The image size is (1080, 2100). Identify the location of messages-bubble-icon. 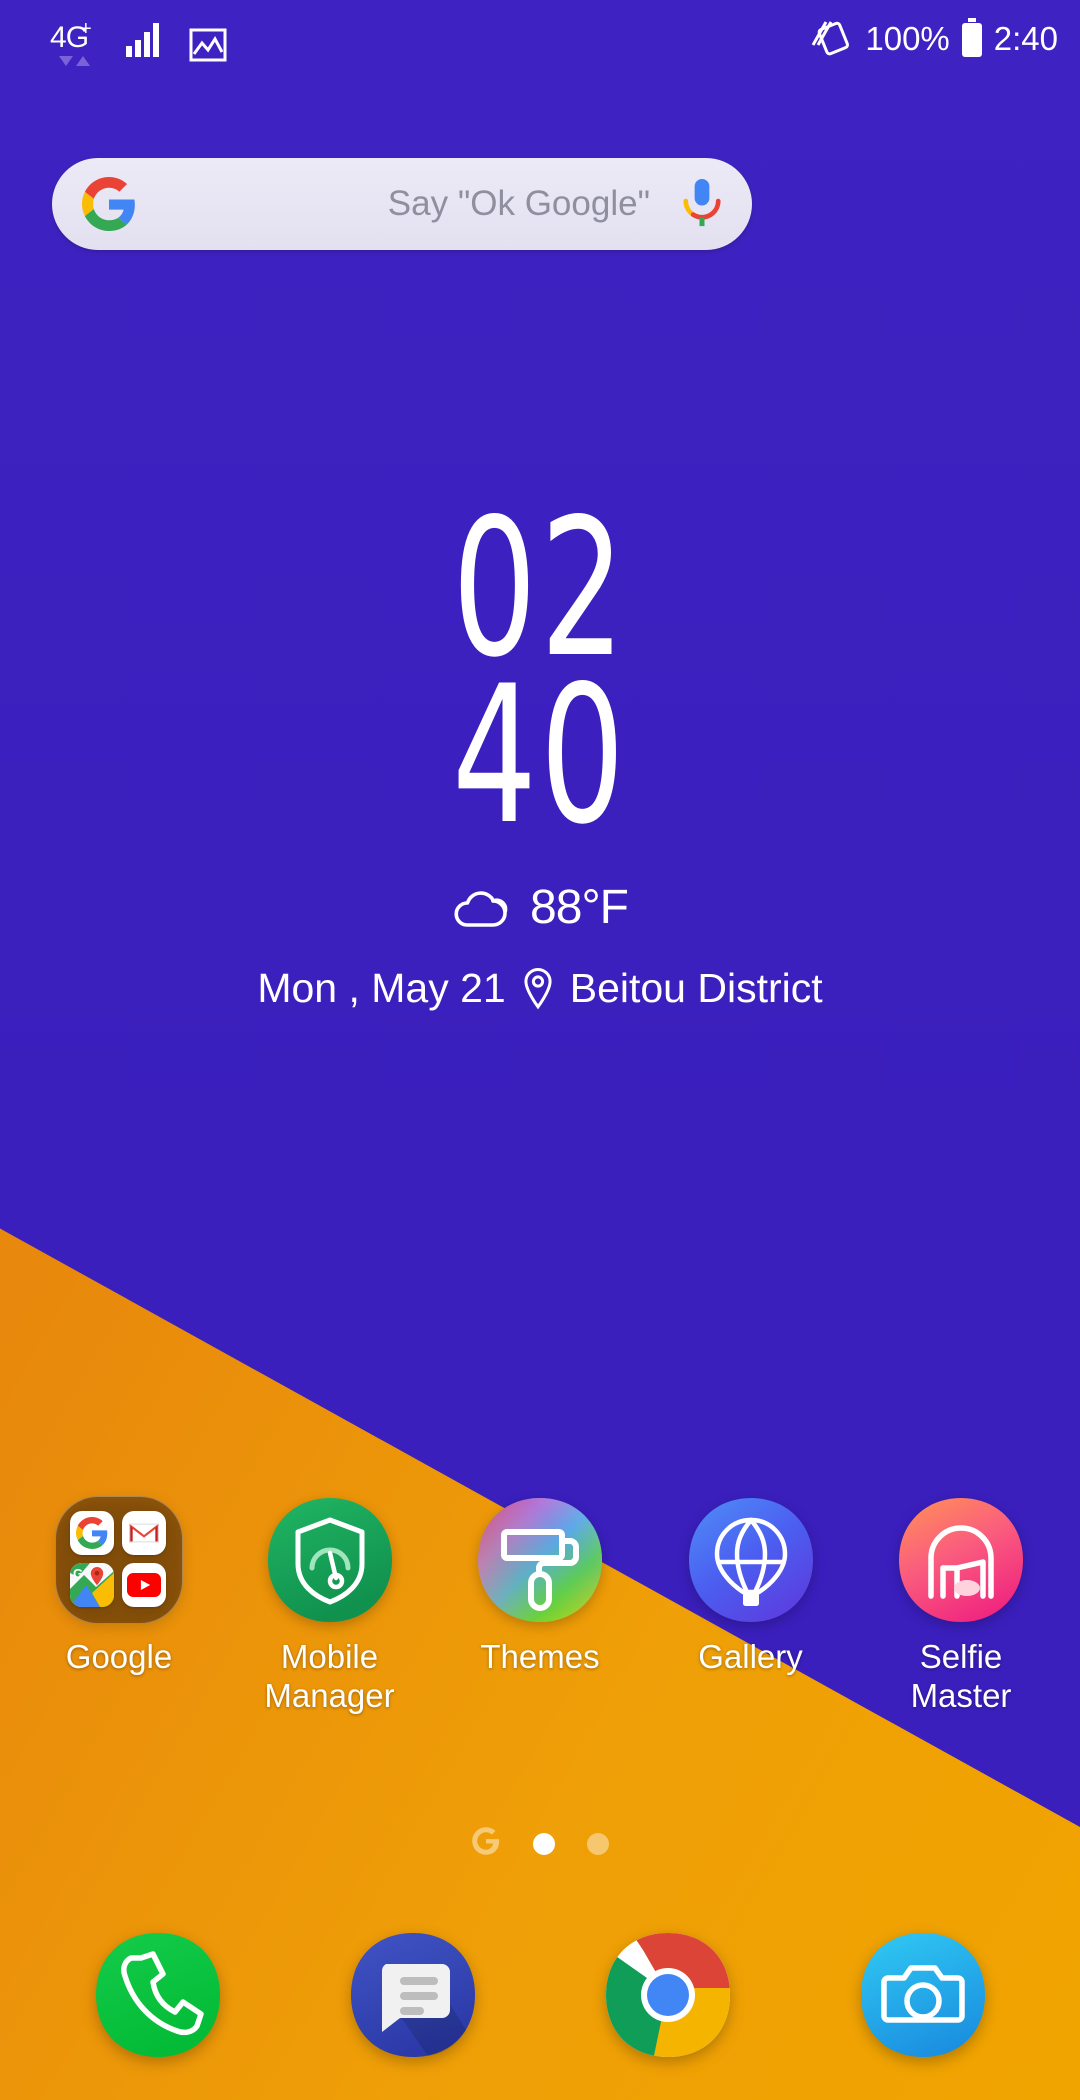
(413, 1995).